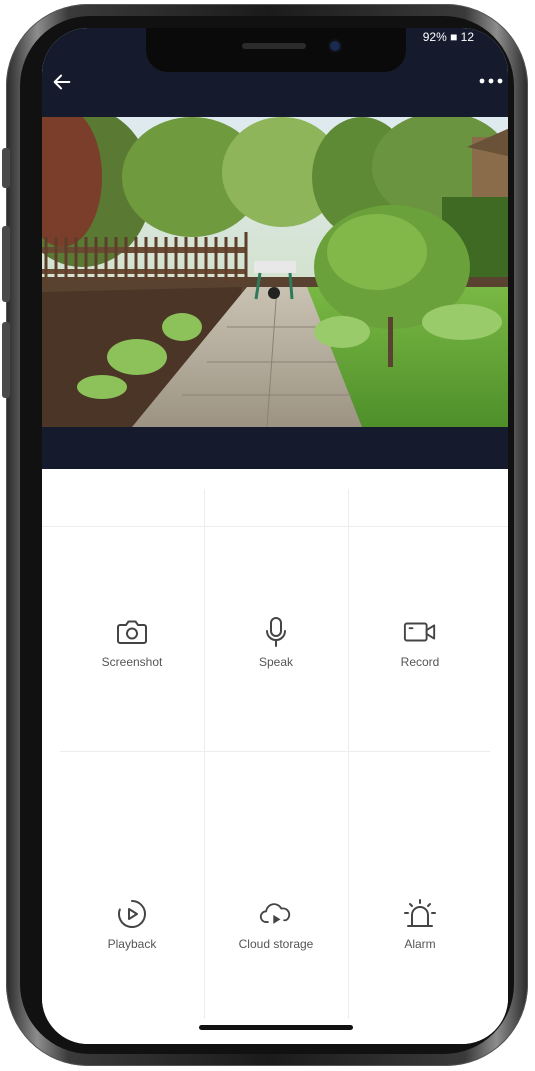 The width and height of the screenshot is (535, 1071). I want to click on playback-button: Playback, so click(132, 937).